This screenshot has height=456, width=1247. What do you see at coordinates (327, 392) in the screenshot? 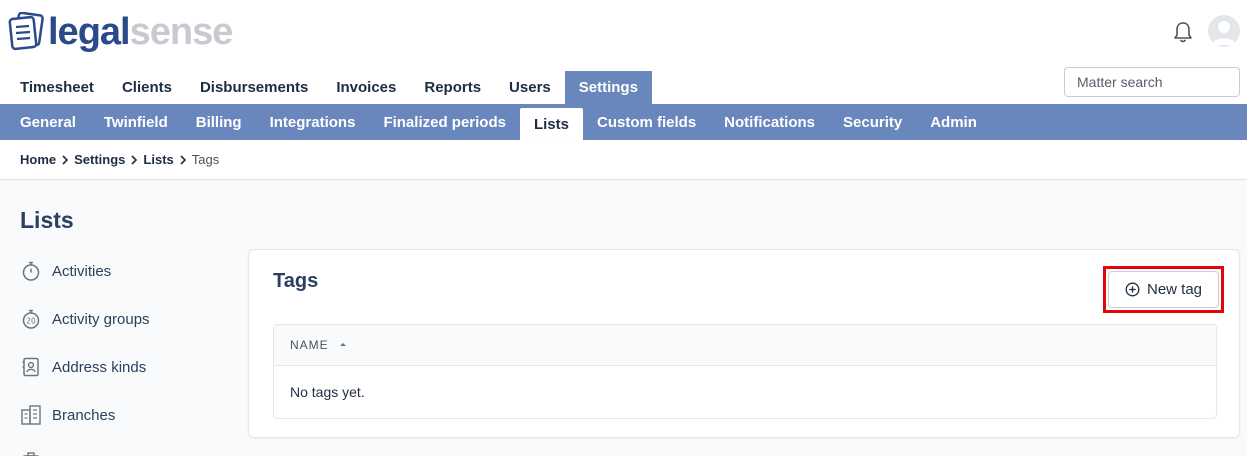
I see `empty-state-text: No tags yet.` at bounding box center [327, 392].